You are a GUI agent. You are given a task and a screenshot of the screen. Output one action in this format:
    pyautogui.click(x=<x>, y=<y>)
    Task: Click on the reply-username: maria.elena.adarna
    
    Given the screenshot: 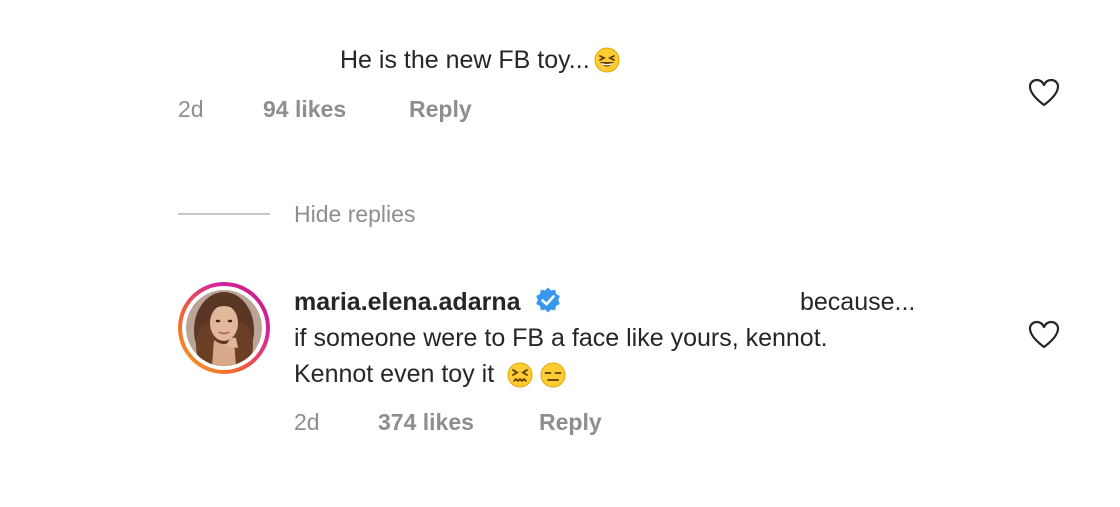 What is the action you would take?
    pyautogui.click(x=407, y=302)
    